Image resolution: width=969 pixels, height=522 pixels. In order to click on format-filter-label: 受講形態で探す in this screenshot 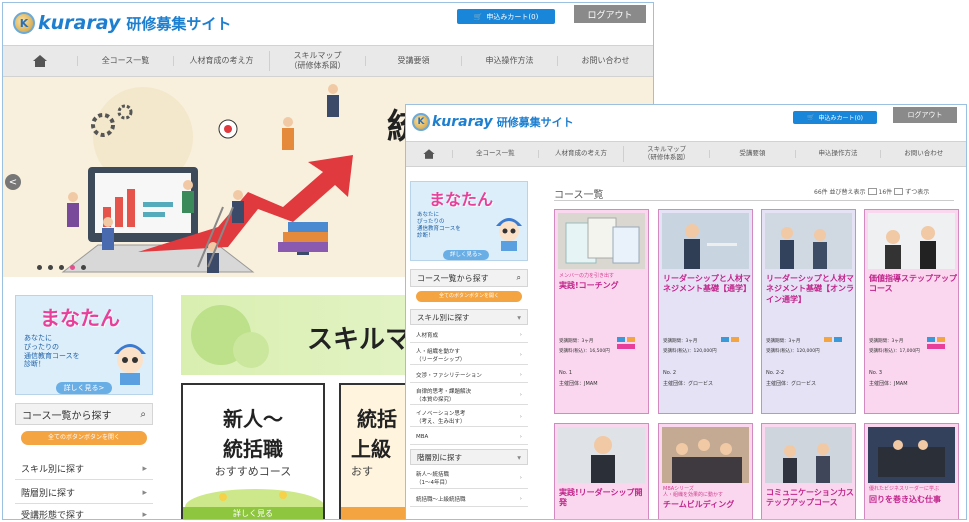, I will do `click(53, 515)`.